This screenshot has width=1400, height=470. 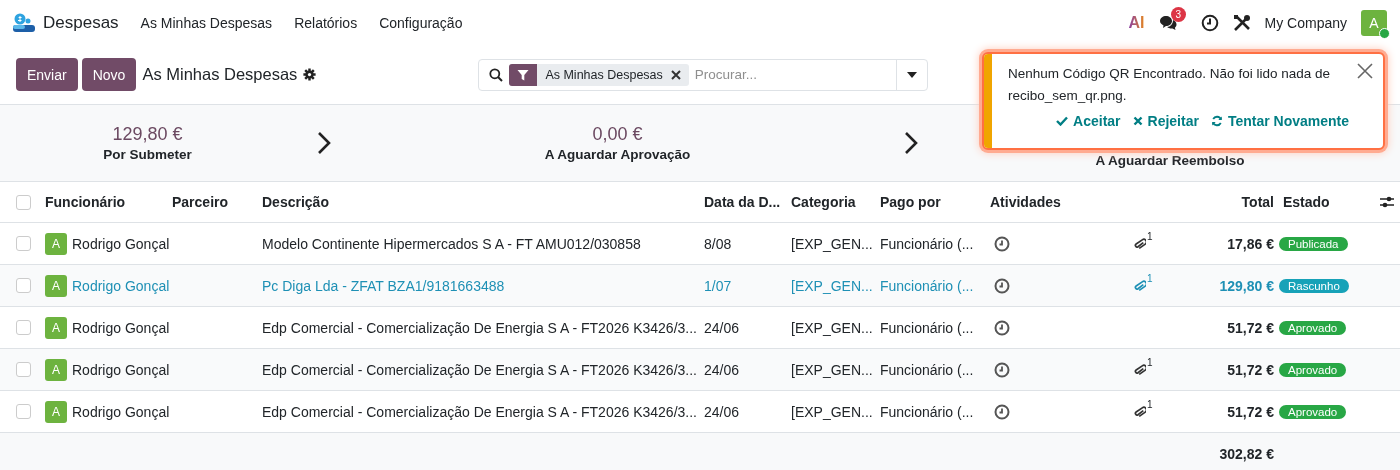 What do you see at coordinates (1165, 121) in the screenshot?
I see `reject-button: Rejeitar` at bounding box center [1165, 121].